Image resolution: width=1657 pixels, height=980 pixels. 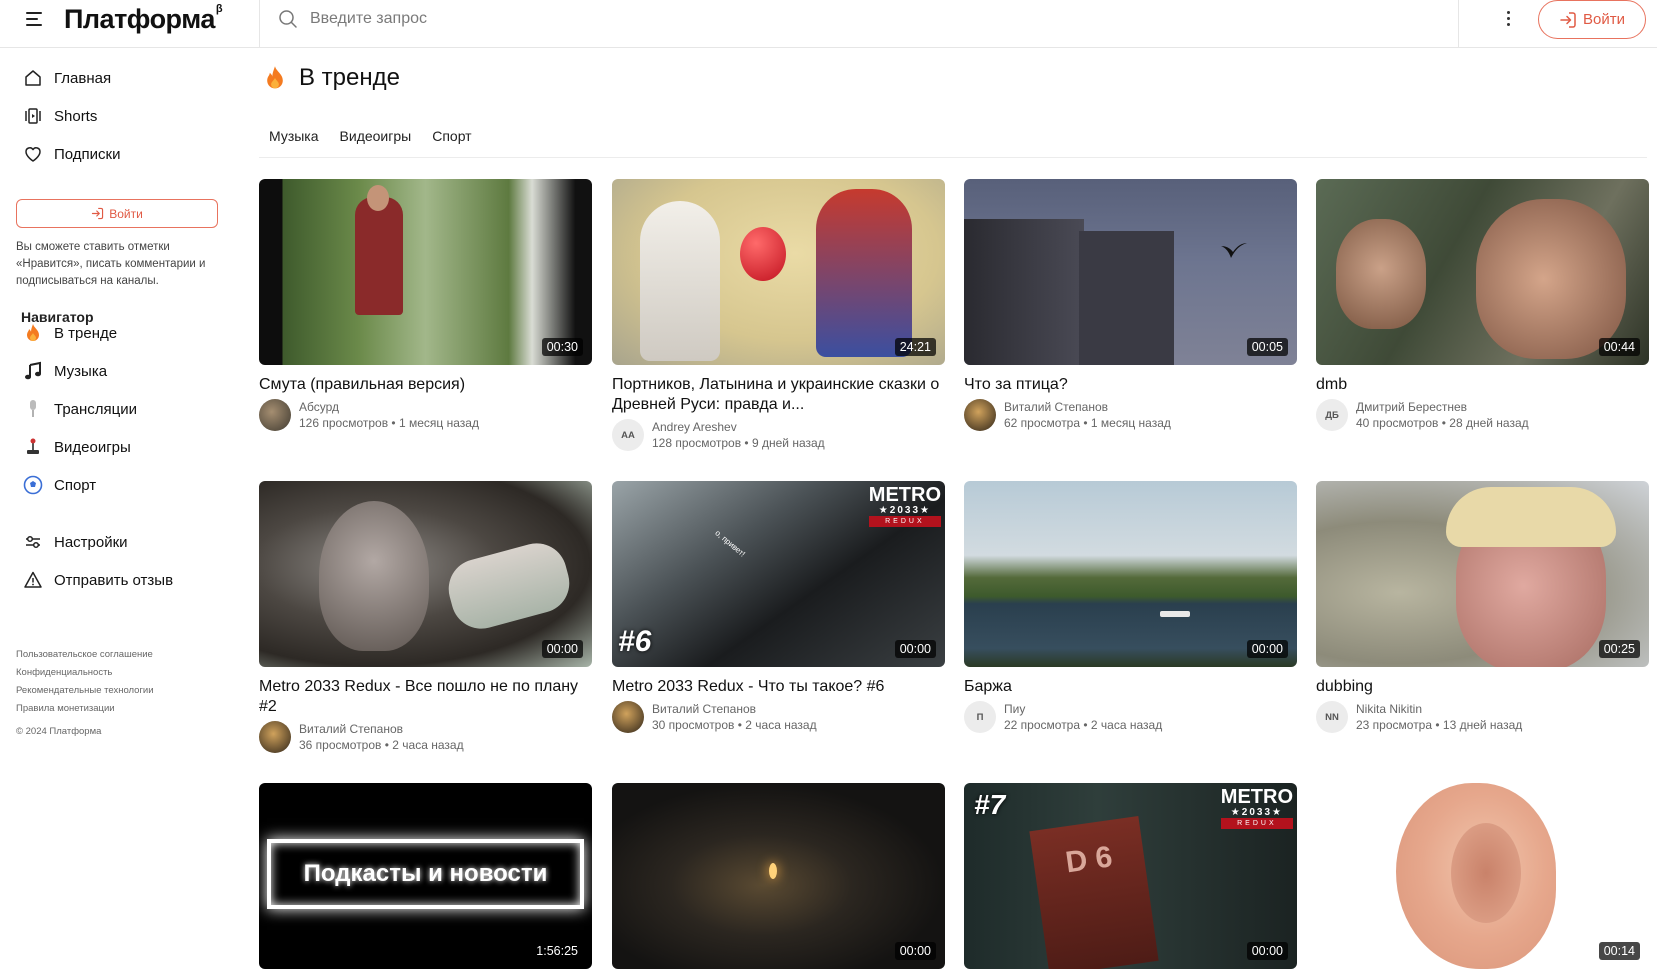 What do you see at coordinates (83, 78) in the screenshot?
I see `sidebar-item-label: Главная` at bounding box center [83, 78].